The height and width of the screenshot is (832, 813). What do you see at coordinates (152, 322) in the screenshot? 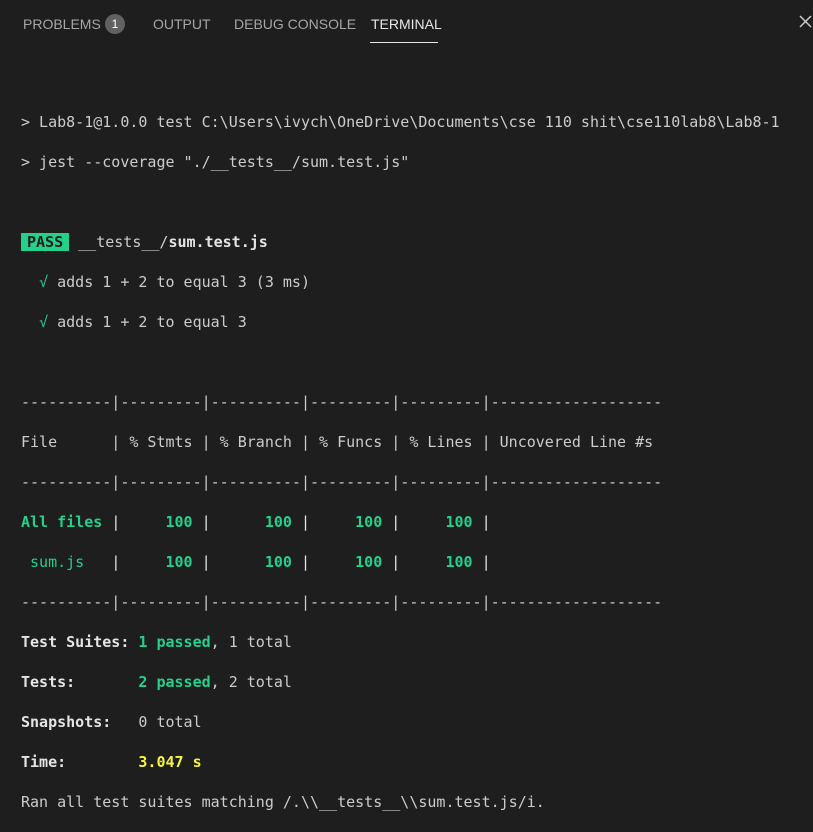
I see `test-name: adds 1 + 2 to equal 3` at bounding box center [152, 322].